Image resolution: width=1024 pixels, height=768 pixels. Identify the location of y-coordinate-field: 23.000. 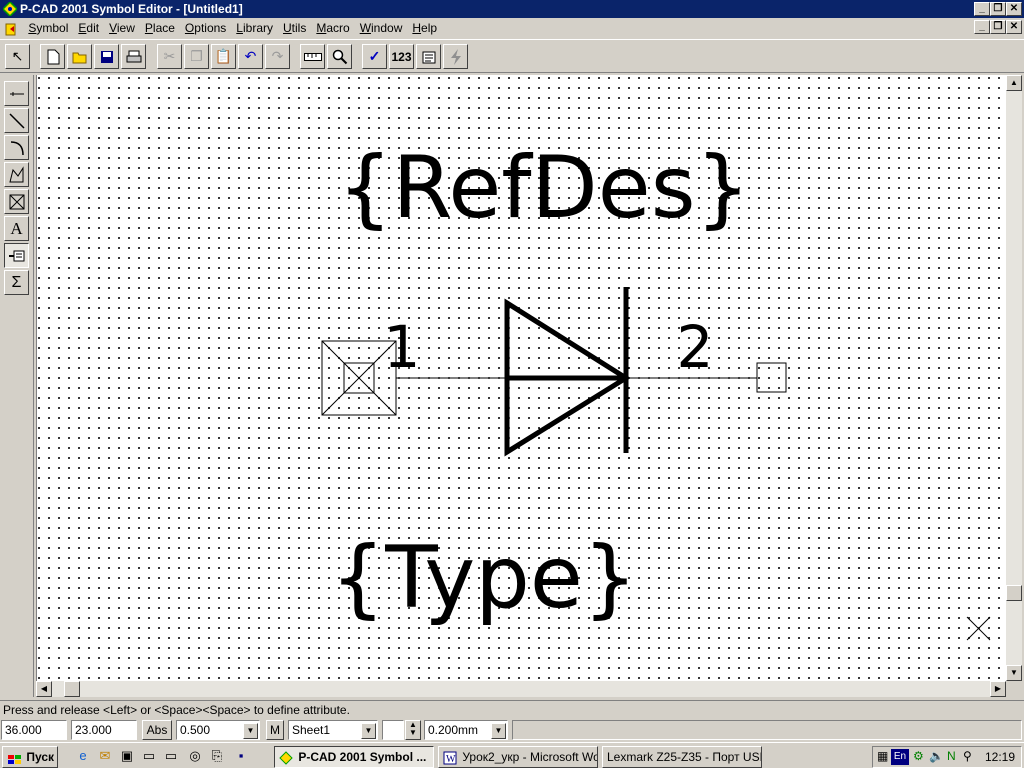
(104, 730).